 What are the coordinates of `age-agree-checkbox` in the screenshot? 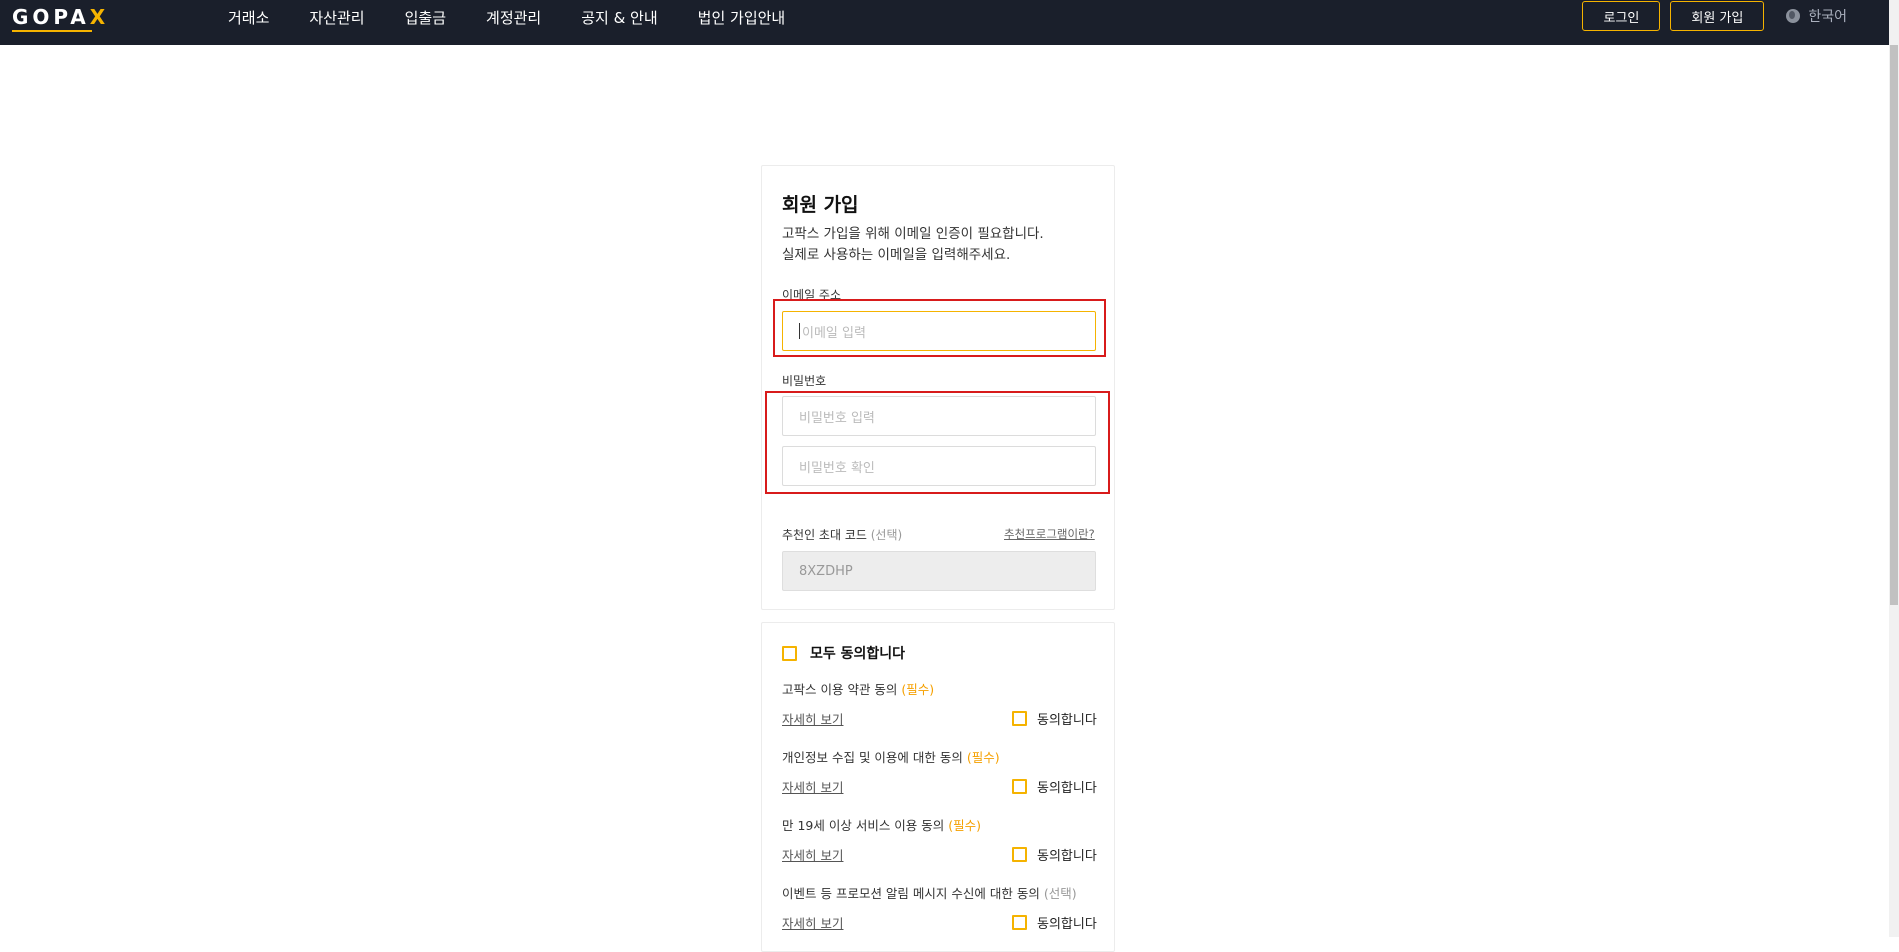 It's located at (1019, 854).